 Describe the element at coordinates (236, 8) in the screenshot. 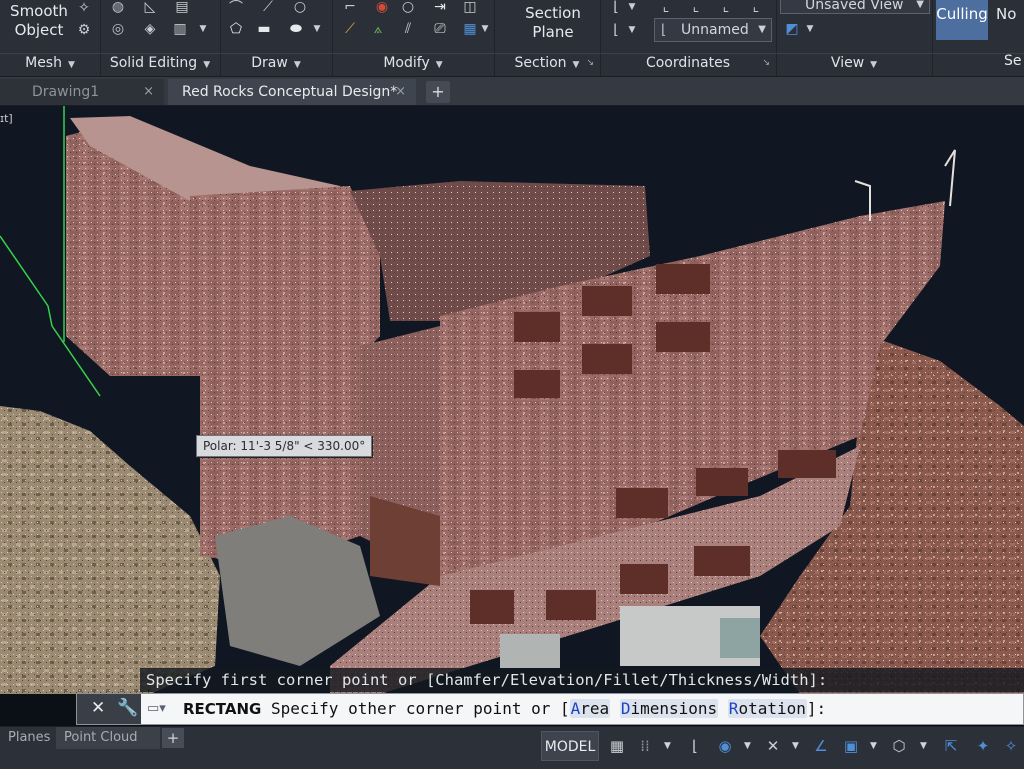

I see `polyline-icon: ⌒` at that location.